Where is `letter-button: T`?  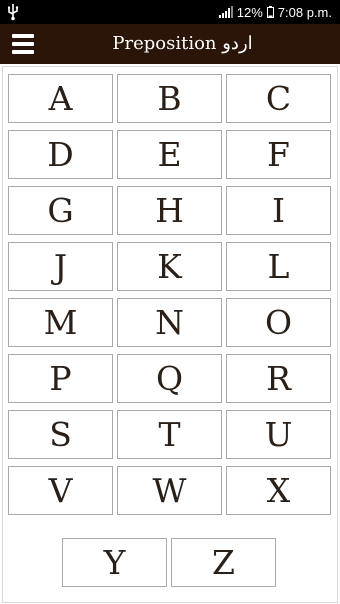 letter-button: T is located at coordinates (169, 434).